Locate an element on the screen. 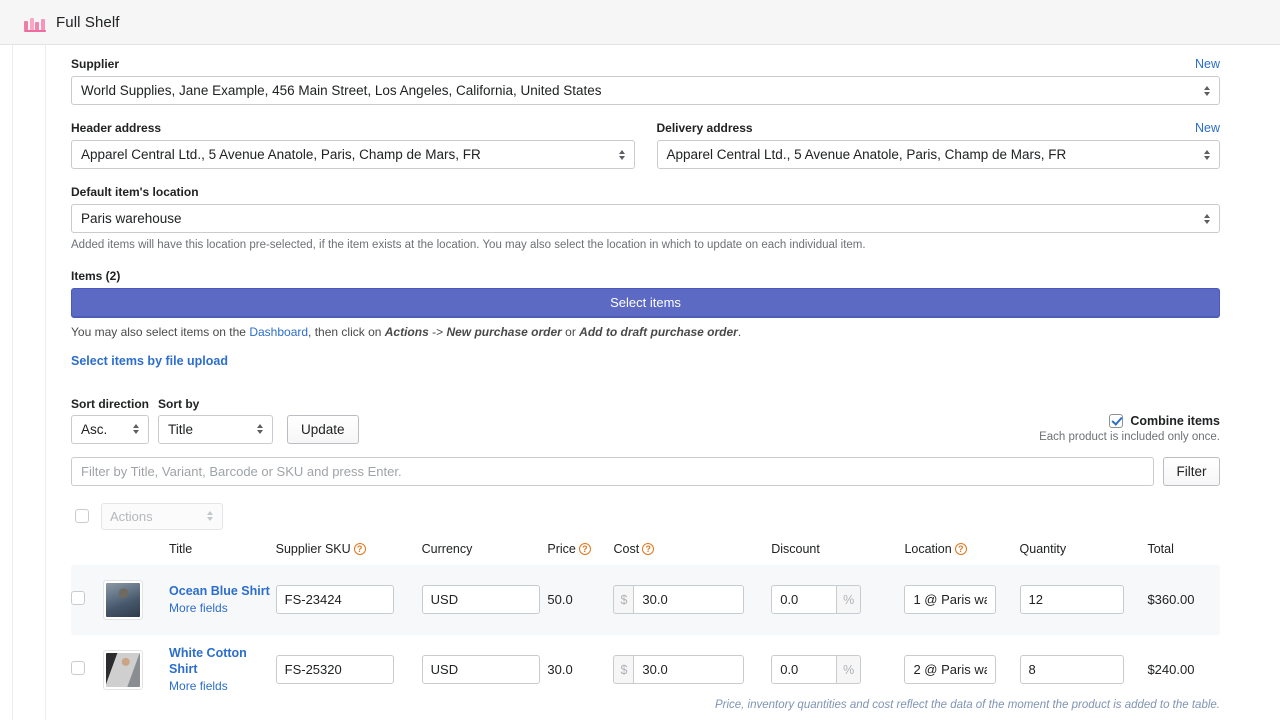 The height and width of the screenshot is (720, 1280). row-sku-cell is located at coordinates (348, 599).